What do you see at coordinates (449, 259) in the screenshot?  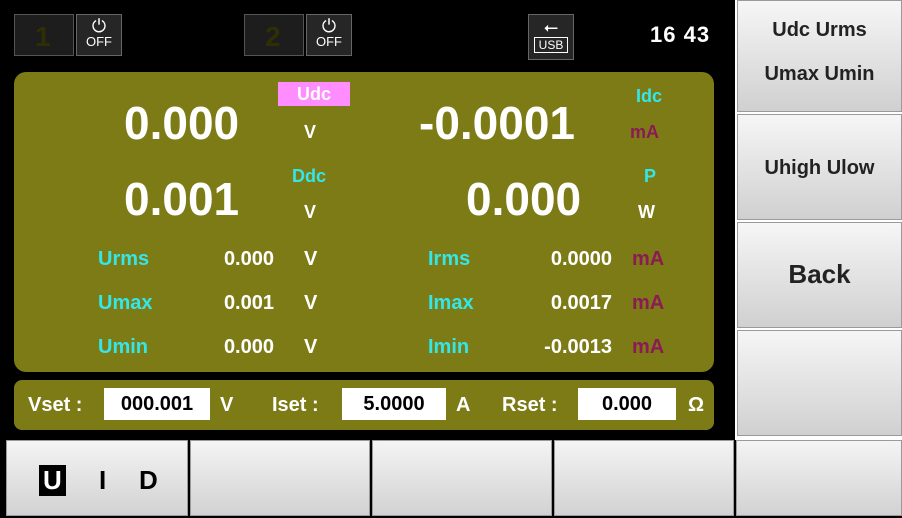 I see `irms-label: Irms` at bounding box center [449, 259].